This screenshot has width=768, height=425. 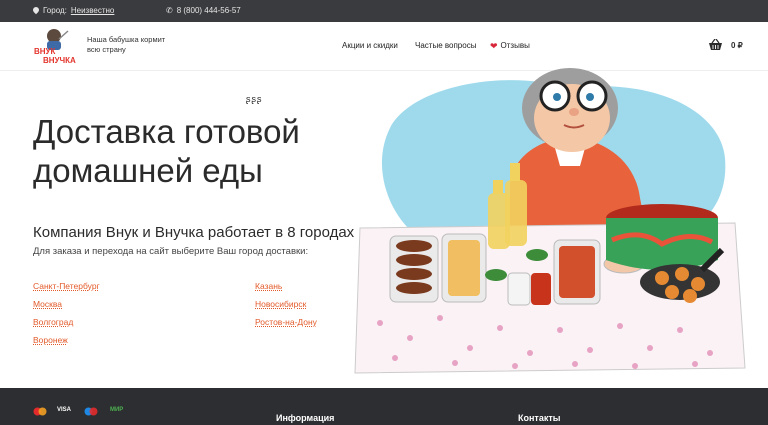 What do you see at coordinates (715, 44) in the screenshot?
I see `basket-icon` at bounding box center [715, 44].